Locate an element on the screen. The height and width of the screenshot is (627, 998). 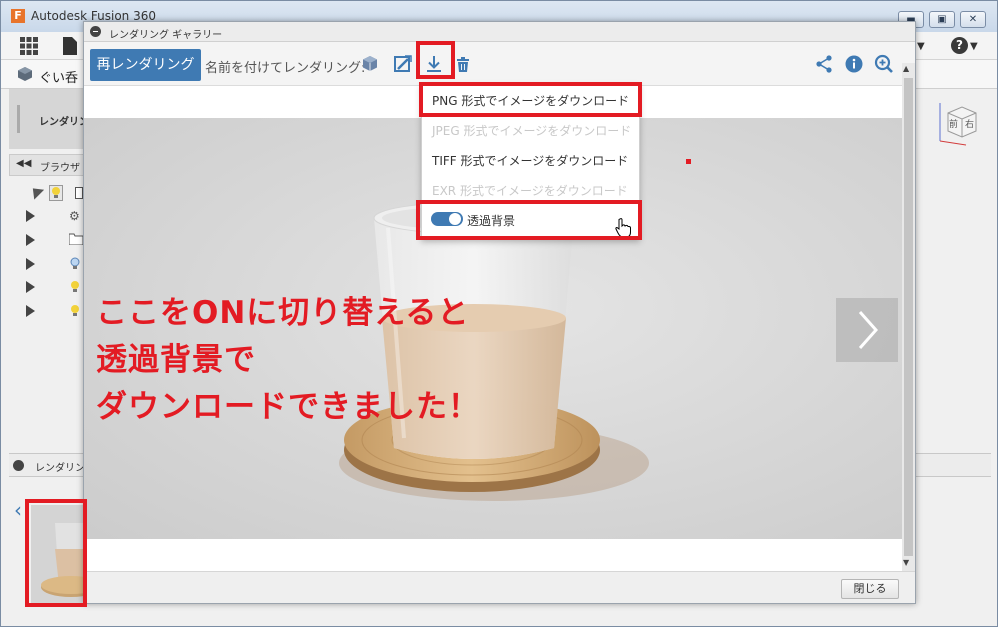
zoom-in-icon is located at coordinates (884, 64).